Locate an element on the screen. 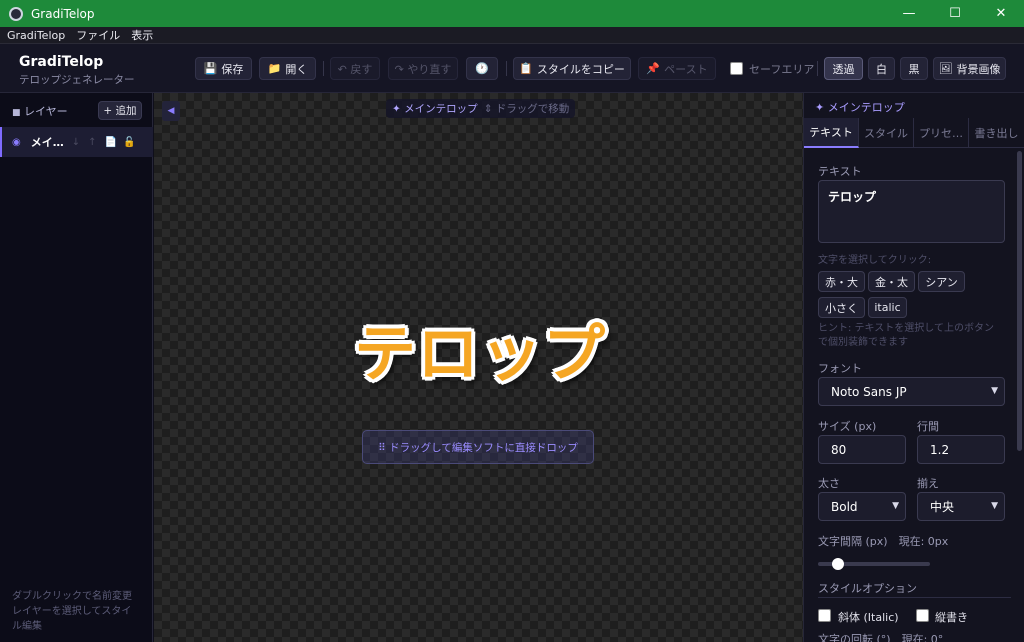 This screenshot has height=642, width=1024. italic-label: 斜体 (Italic) is located at coordinates (868, 617).